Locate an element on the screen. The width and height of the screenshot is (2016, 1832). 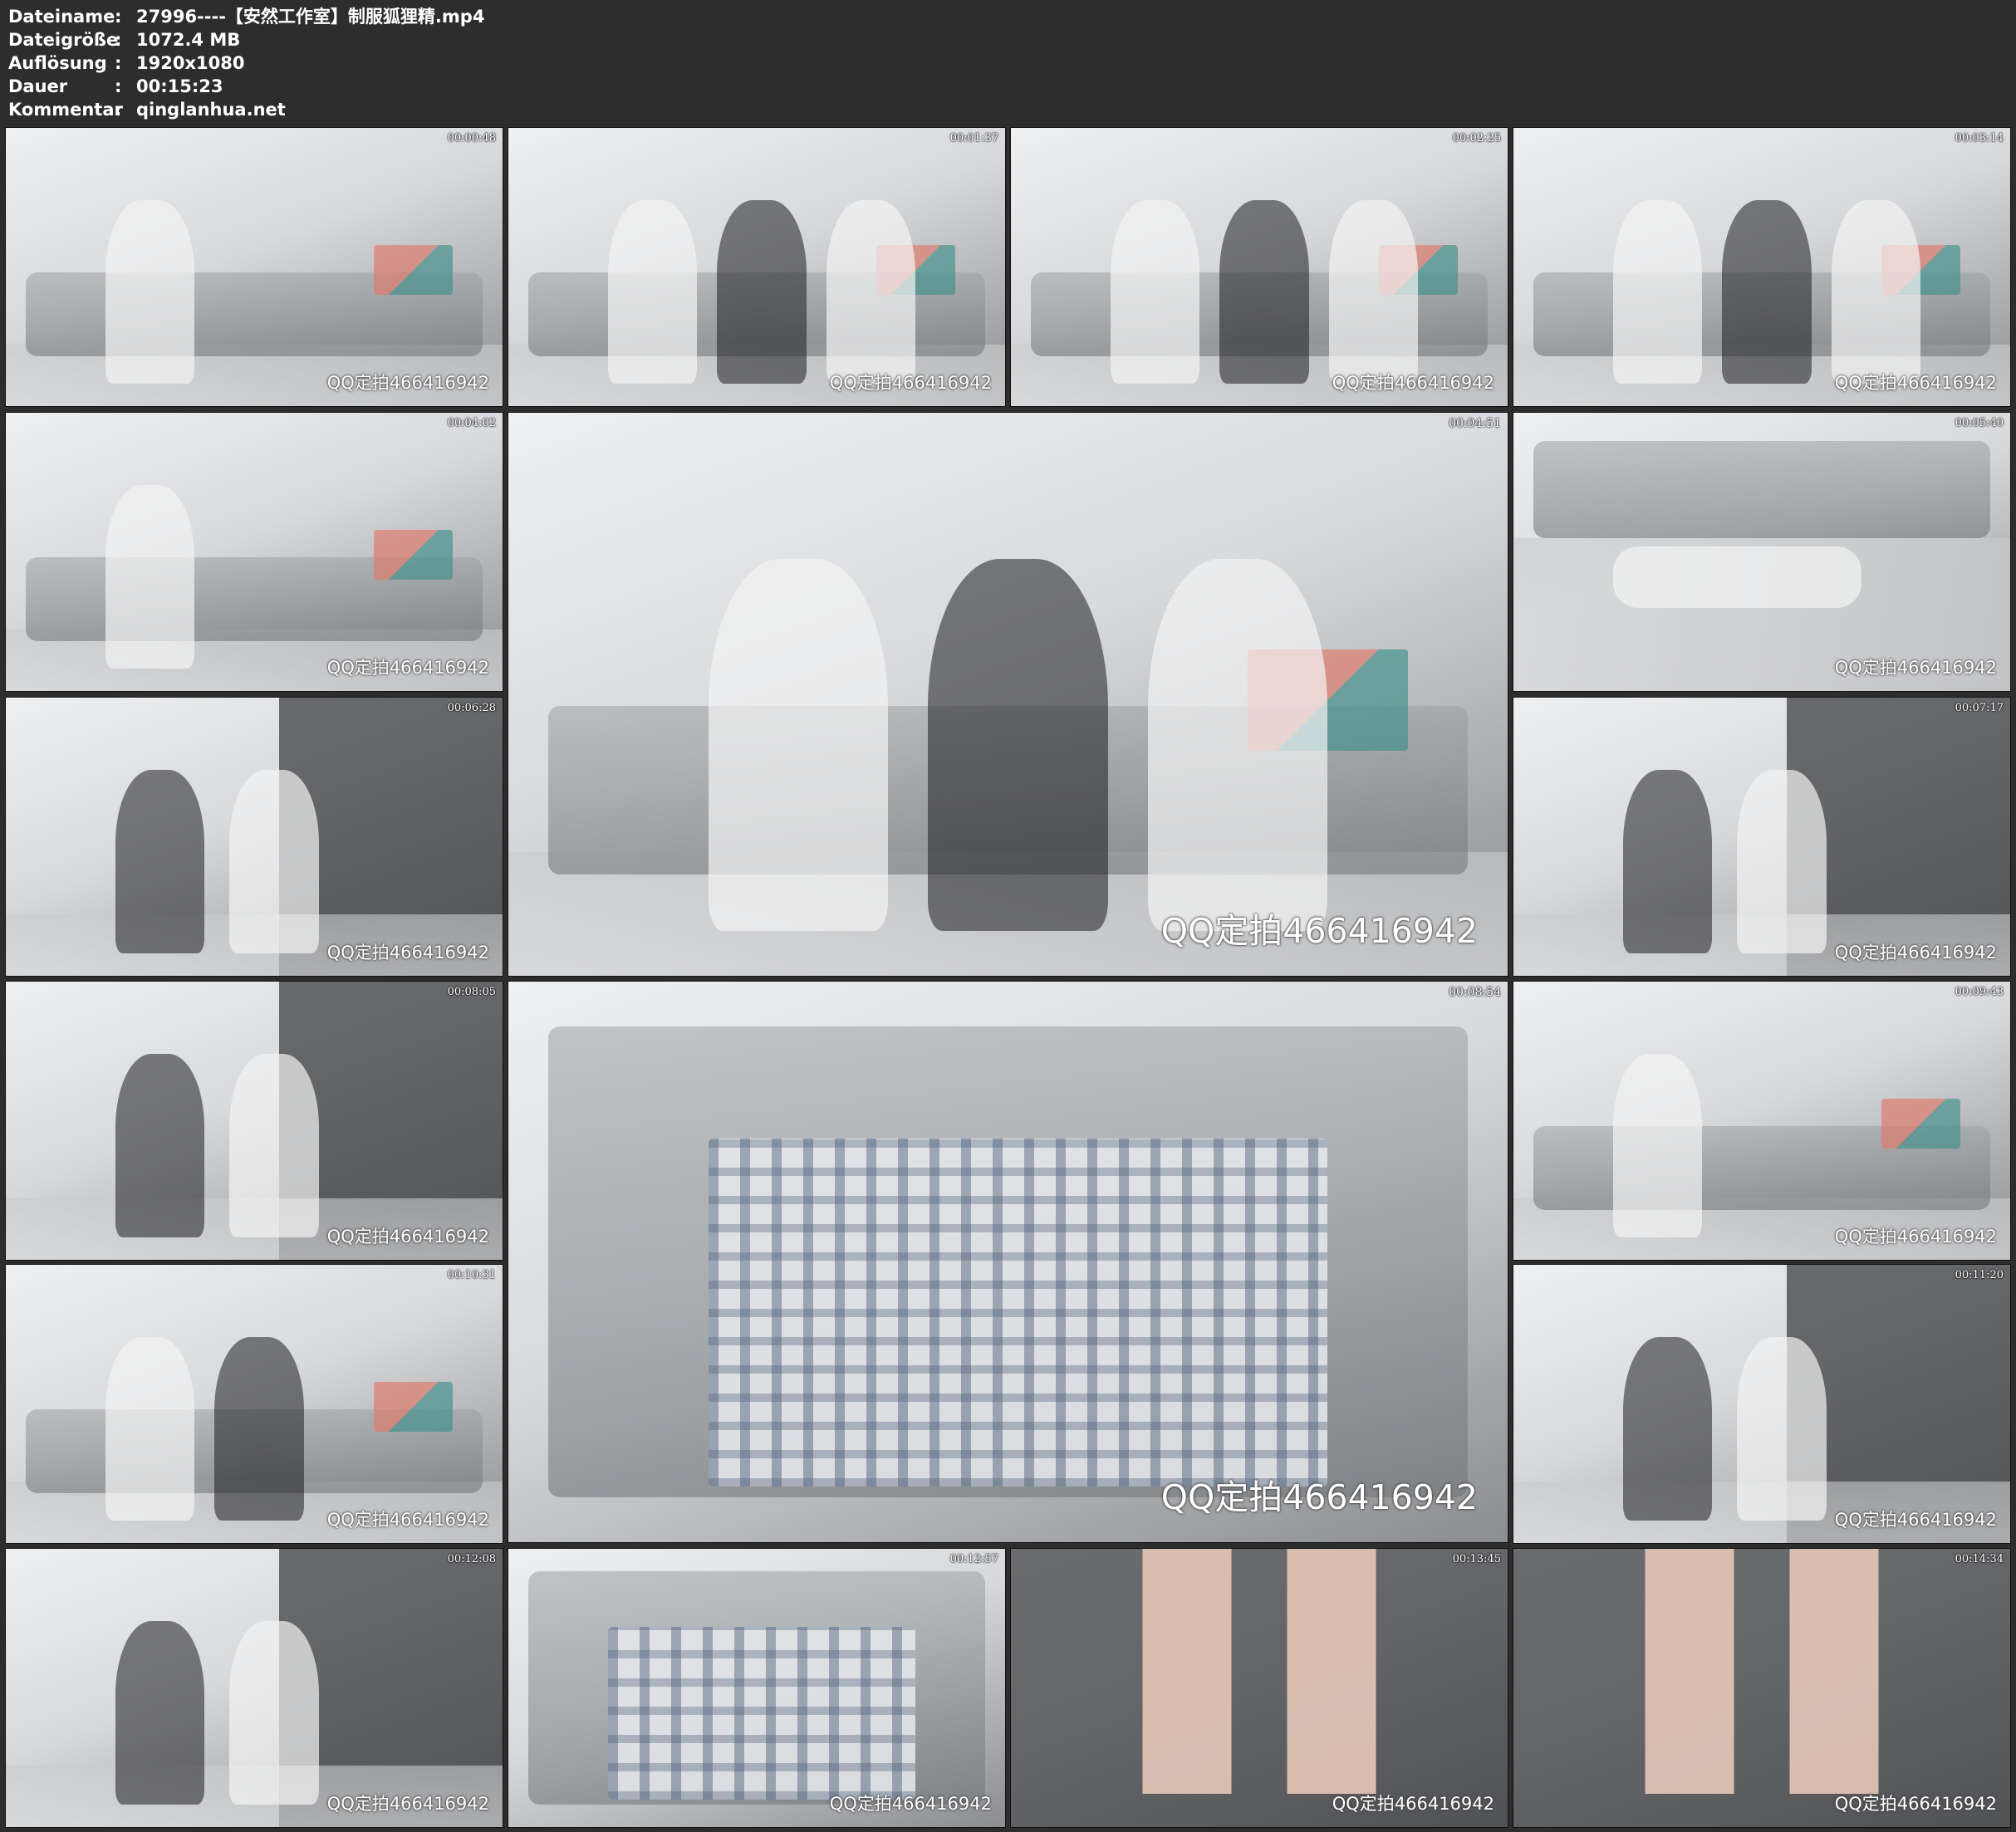
video-thumbnail: 00:12:08 QQ定拍466416942 is located at coordinates (254, 1688).